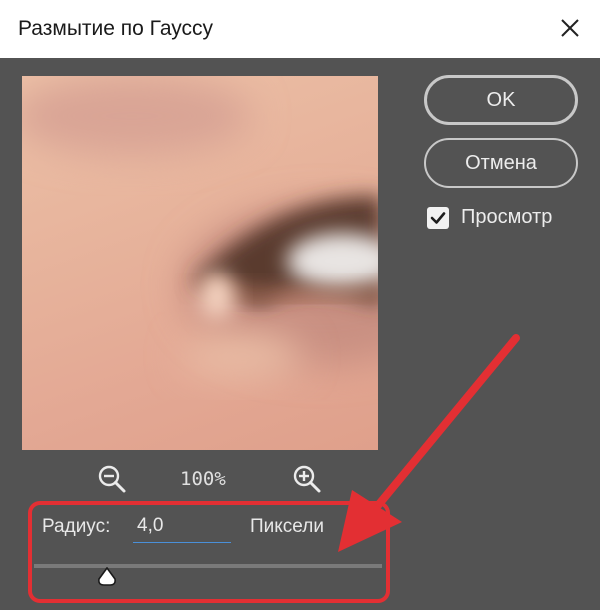 Image resolution: width=600 pixels, height=610 pixels. I want to click on zoom-level: 100%, so click(203, 479).